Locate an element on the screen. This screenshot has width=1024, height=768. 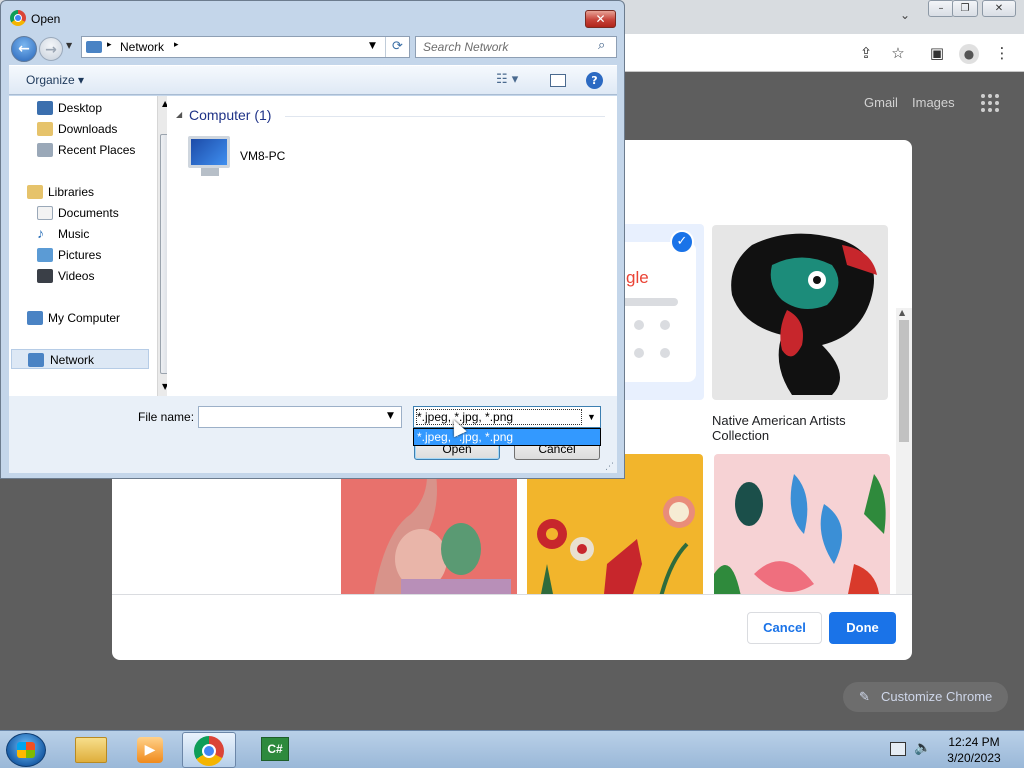
recent-places-icon is located at coordinates (45, 150).